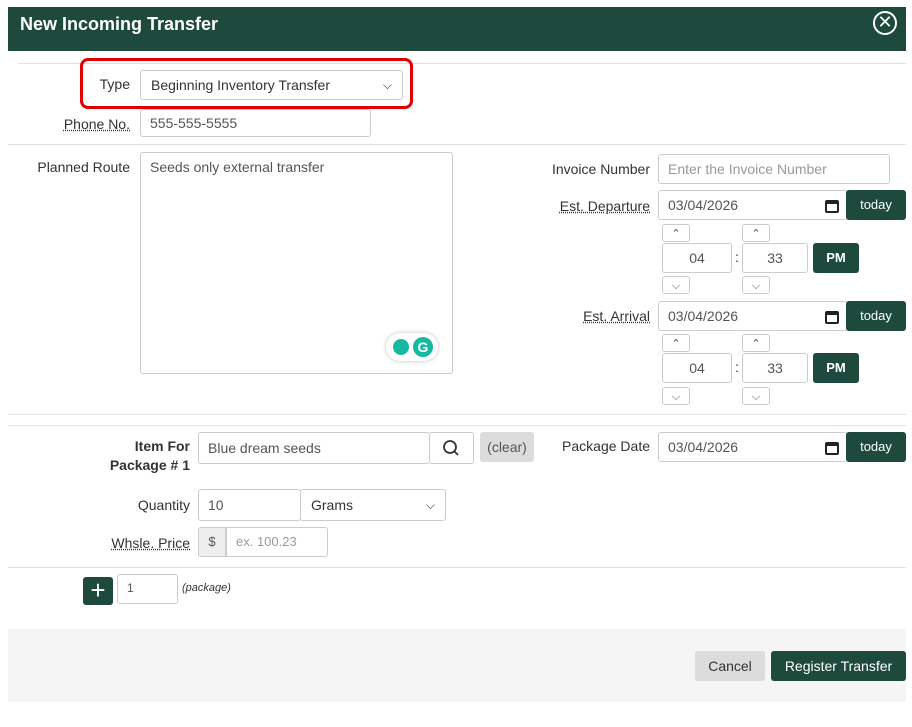 The image size is (912, 727). What do you see at coordinates (703, 447) in the screenshot?
I see `package-date: 03/04/2026` at bounding box center [703, 447].